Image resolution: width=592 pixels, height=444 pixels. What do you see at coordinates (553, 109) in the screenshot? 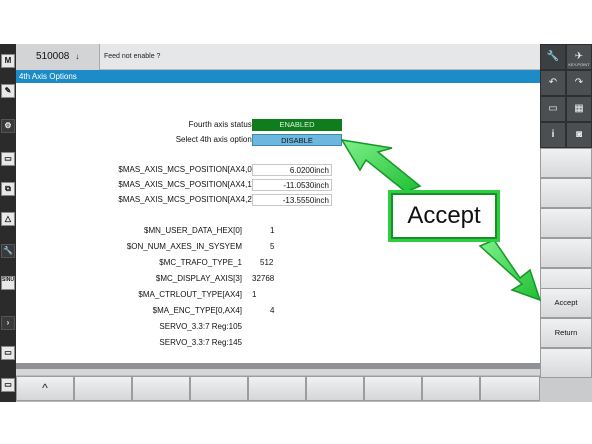
I see `window-icon: ▭` at bounding box center [553, 109].